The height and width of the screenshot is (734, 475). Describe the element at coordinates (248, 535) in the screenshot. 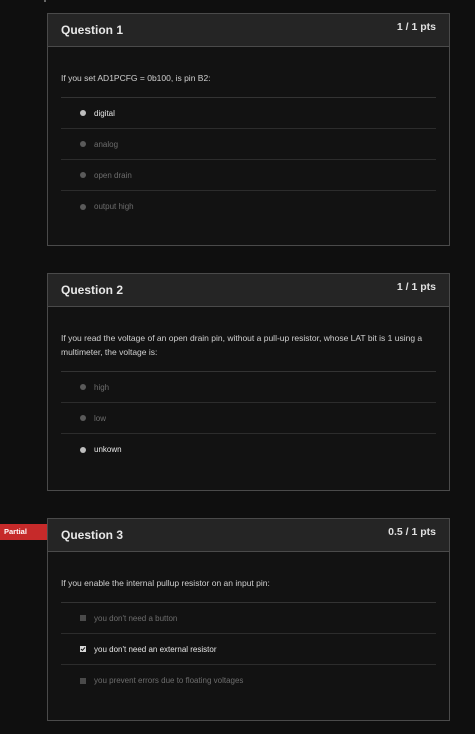

I see `question-header: Question 3 0.5 / 1 pts` at that location.